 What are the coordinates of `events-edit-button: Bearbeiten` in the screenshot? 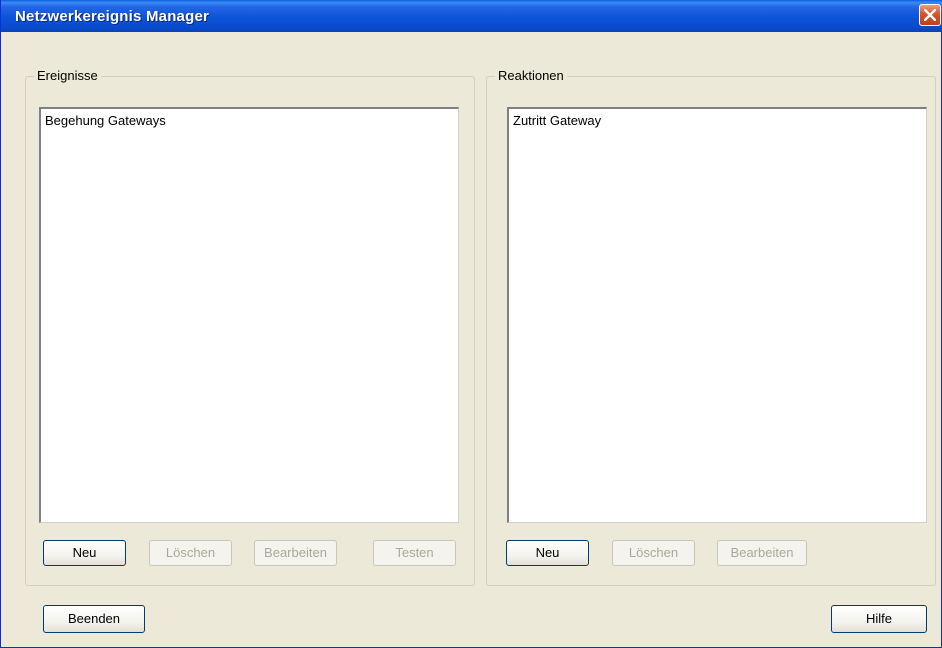 It's located at (295, 553).